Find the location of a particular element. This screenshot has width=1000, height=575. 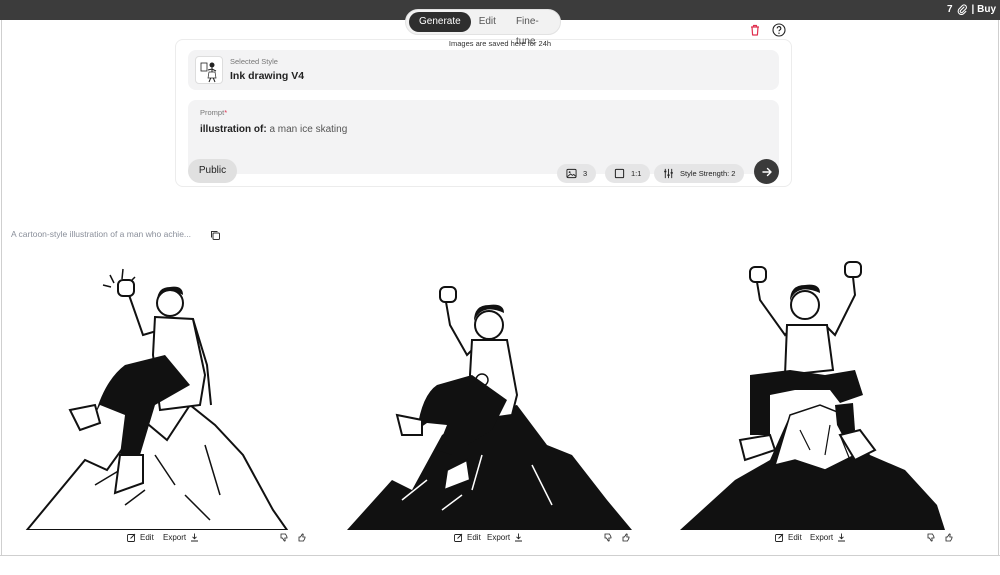

prompt-input: illustration of: a man ice skating is located at coordinates (273, 129).